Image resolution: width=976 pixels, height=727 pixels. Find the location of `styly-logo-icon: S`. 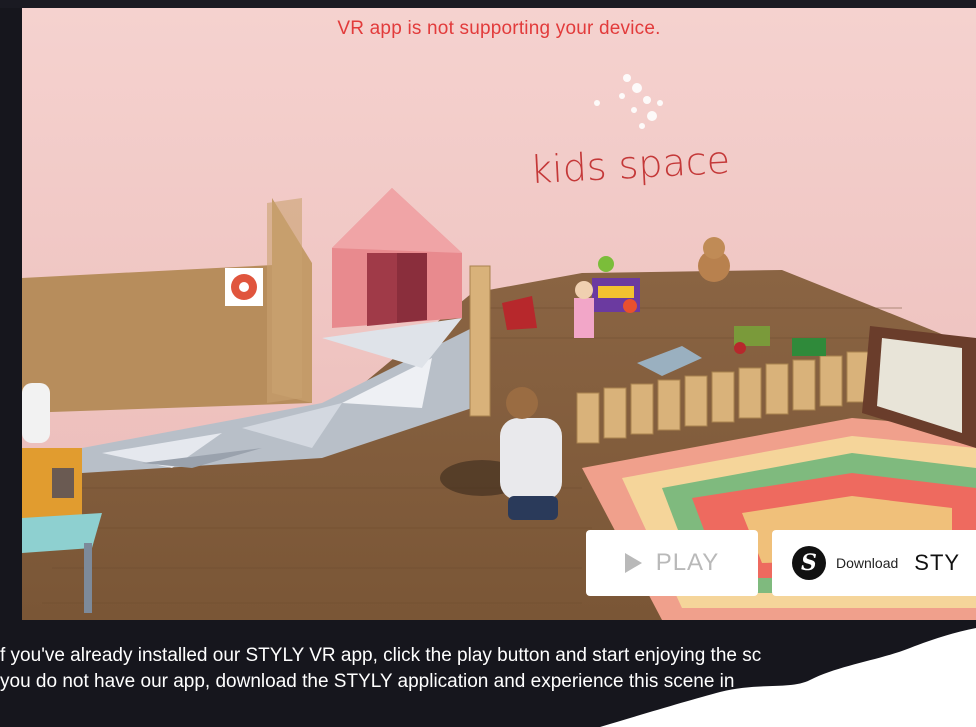

styly-logo-icon: S is located at coordinates (809, 563).